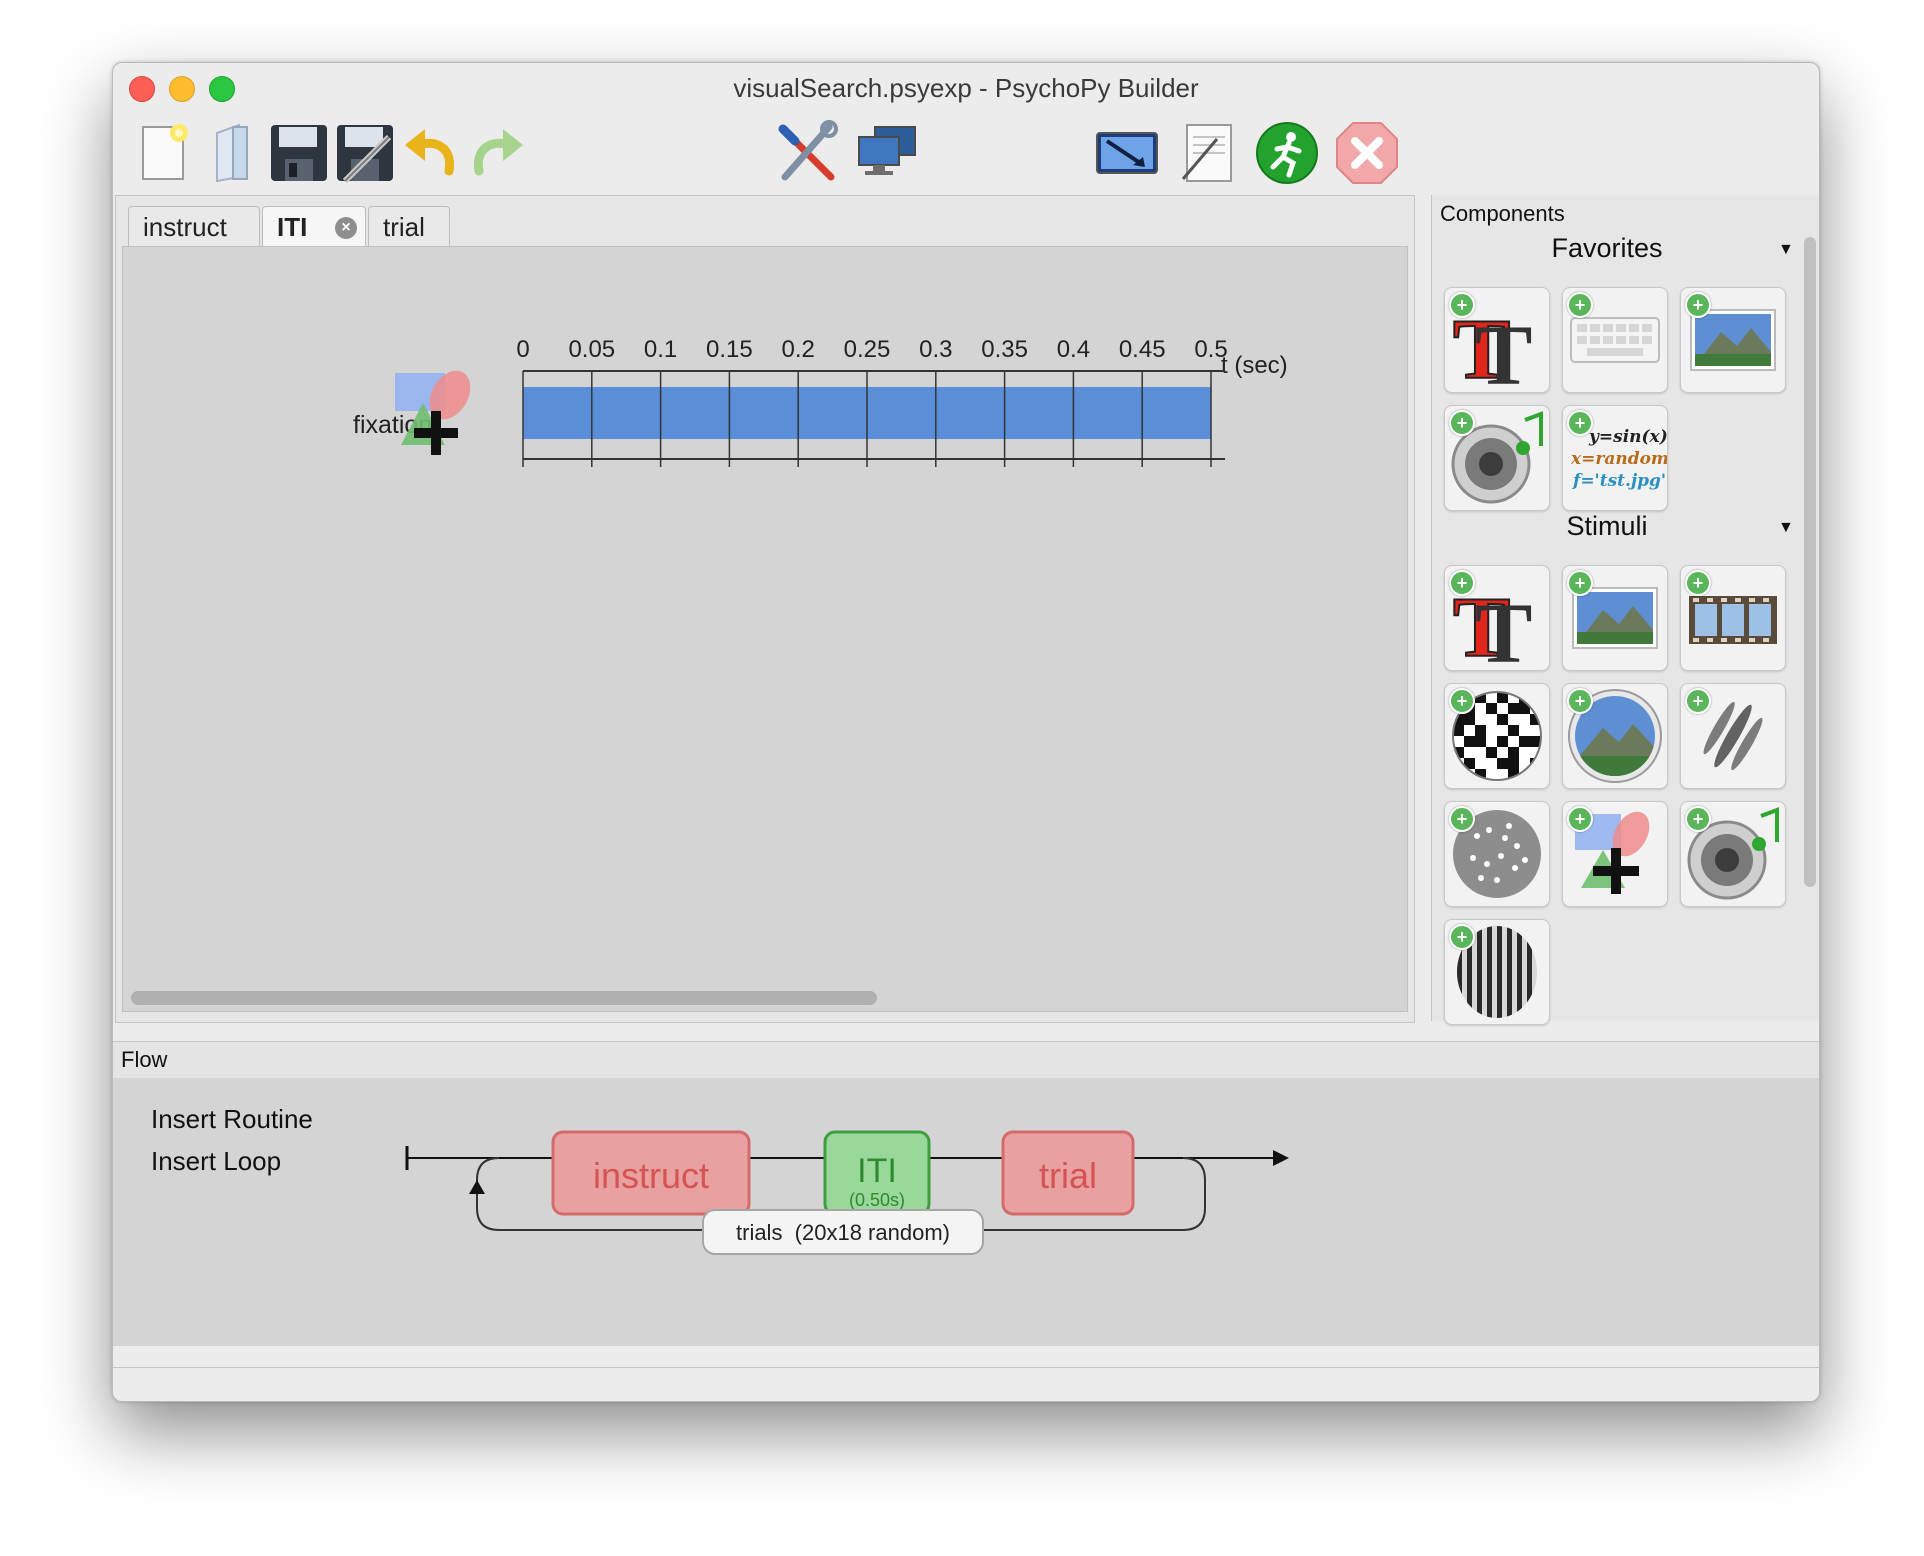 This screenshot has height=1556, width=1924. Describe the element at coordinates (1618, 459) in the screenshot. I see `svg-text: x=random(` at that location.